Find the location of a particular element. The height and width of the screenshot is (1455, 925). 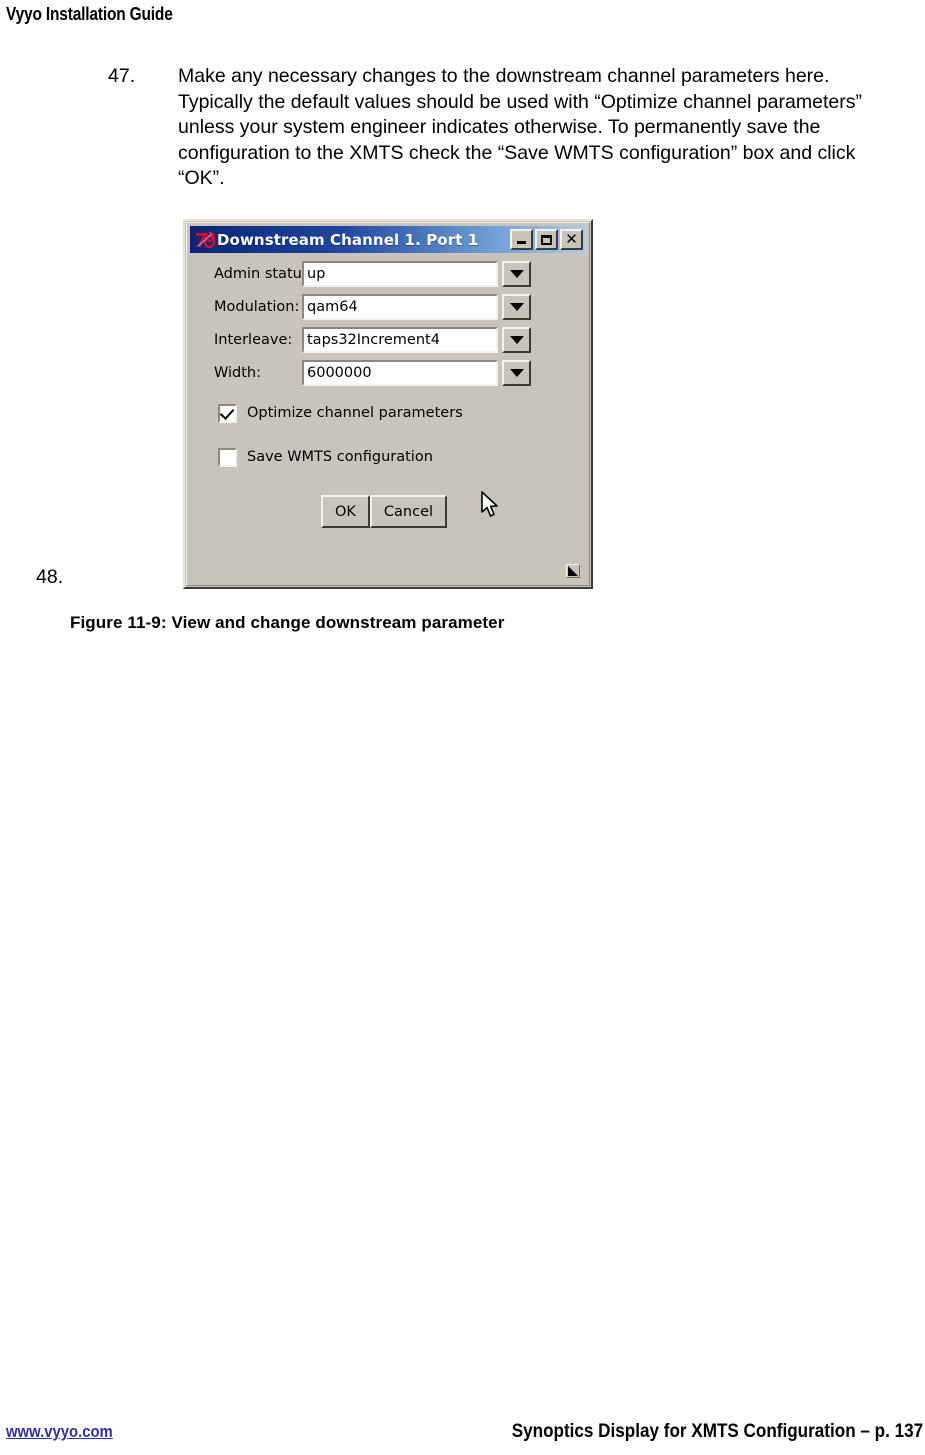

close-icon: ✕ is located at coordinates (571, 238).